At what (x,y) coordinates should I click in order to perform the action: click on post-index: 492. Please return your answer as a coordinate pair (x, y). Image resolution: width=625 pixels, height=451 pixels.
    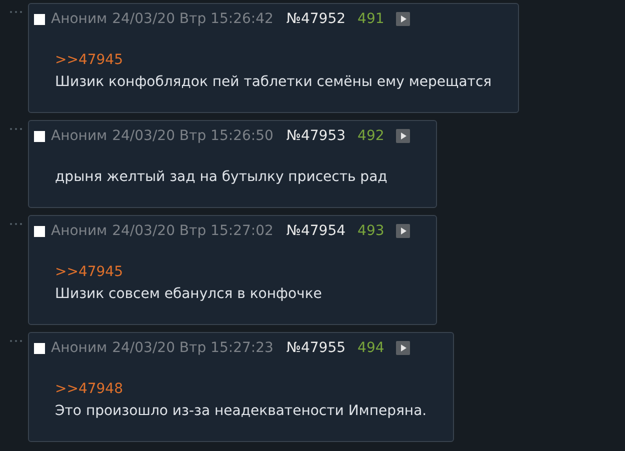
    Looking at the image, I should click on (371, 136).